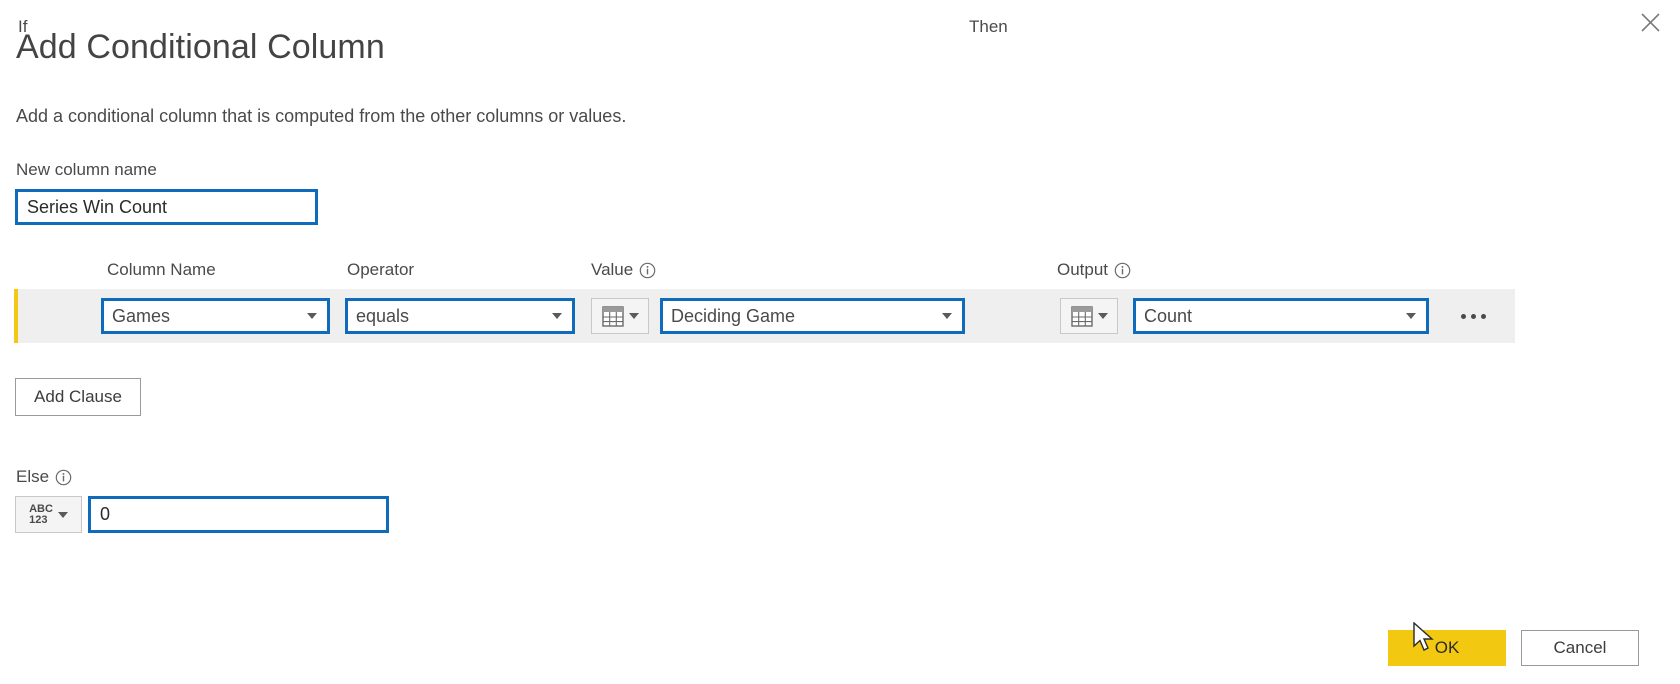 Image resolution: width=1680 pixels, height=684 pixels. I want to click on value-text: Deciding Game, so click(733, 315).